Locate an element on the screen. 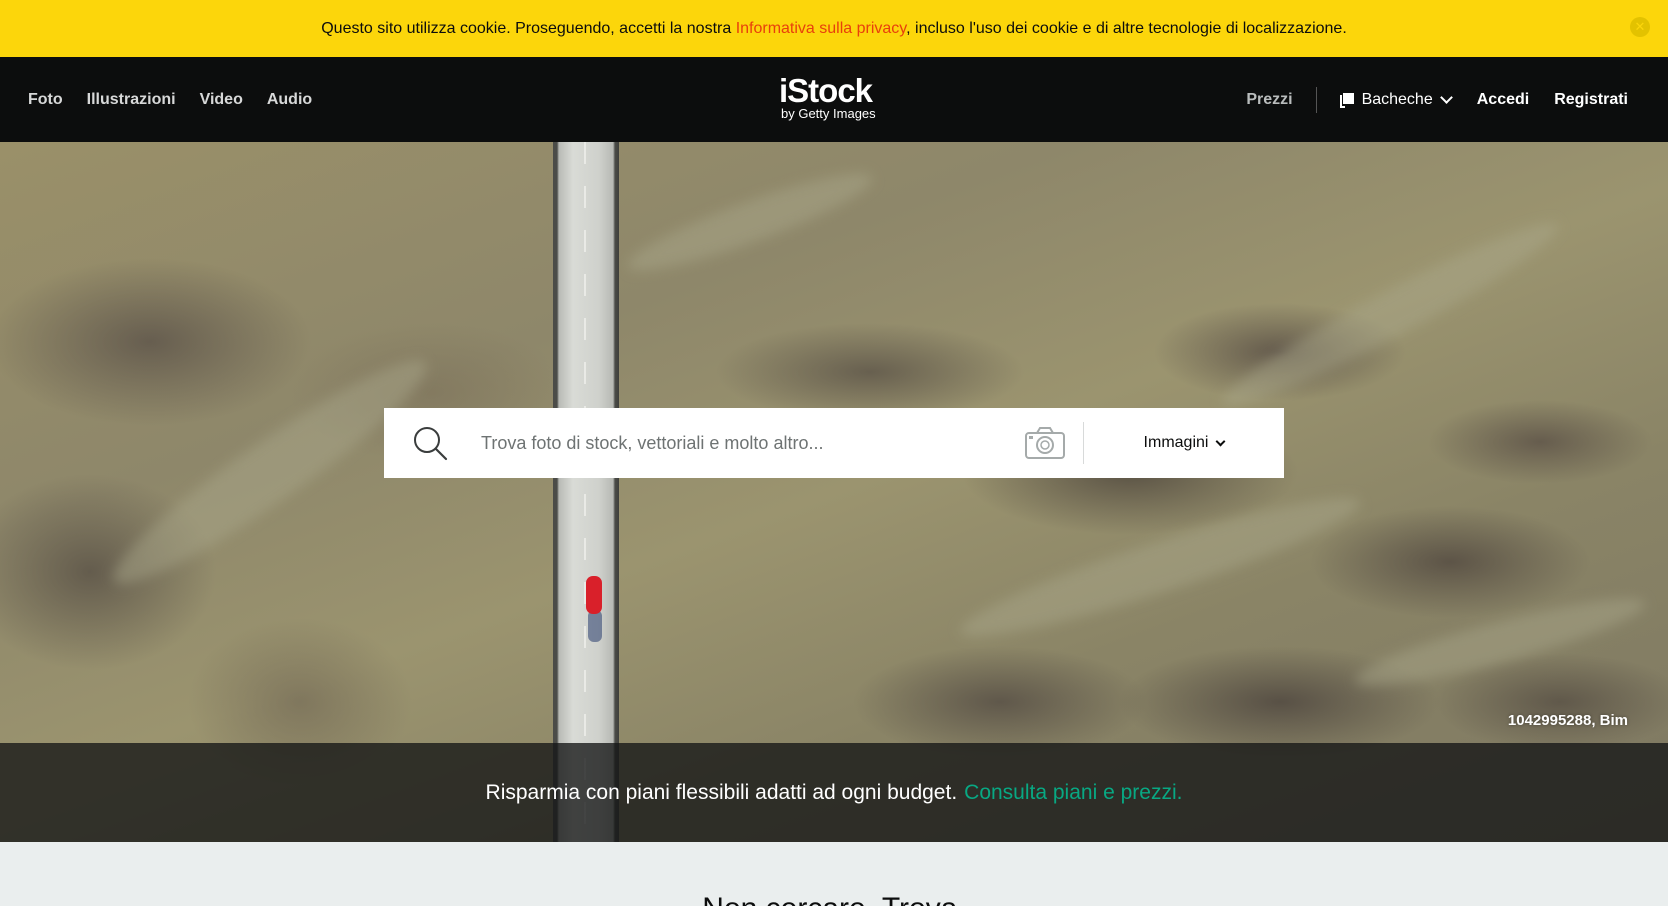 The height and width of the screenshot is (906, 1668). hero-bridge is located at coordinates (586, 492).